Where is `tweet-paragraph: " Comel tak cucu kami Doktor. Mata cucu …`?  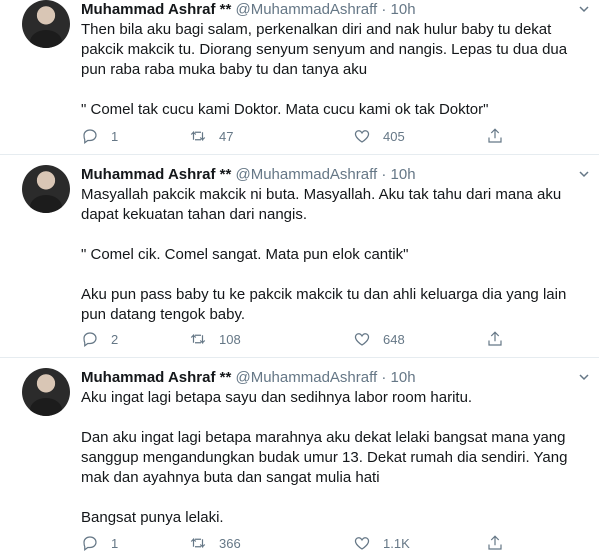 tweet-paragraph: " Comel tak cucu kami Doktor. Mata cucu … is located at coordinates (285, 109).